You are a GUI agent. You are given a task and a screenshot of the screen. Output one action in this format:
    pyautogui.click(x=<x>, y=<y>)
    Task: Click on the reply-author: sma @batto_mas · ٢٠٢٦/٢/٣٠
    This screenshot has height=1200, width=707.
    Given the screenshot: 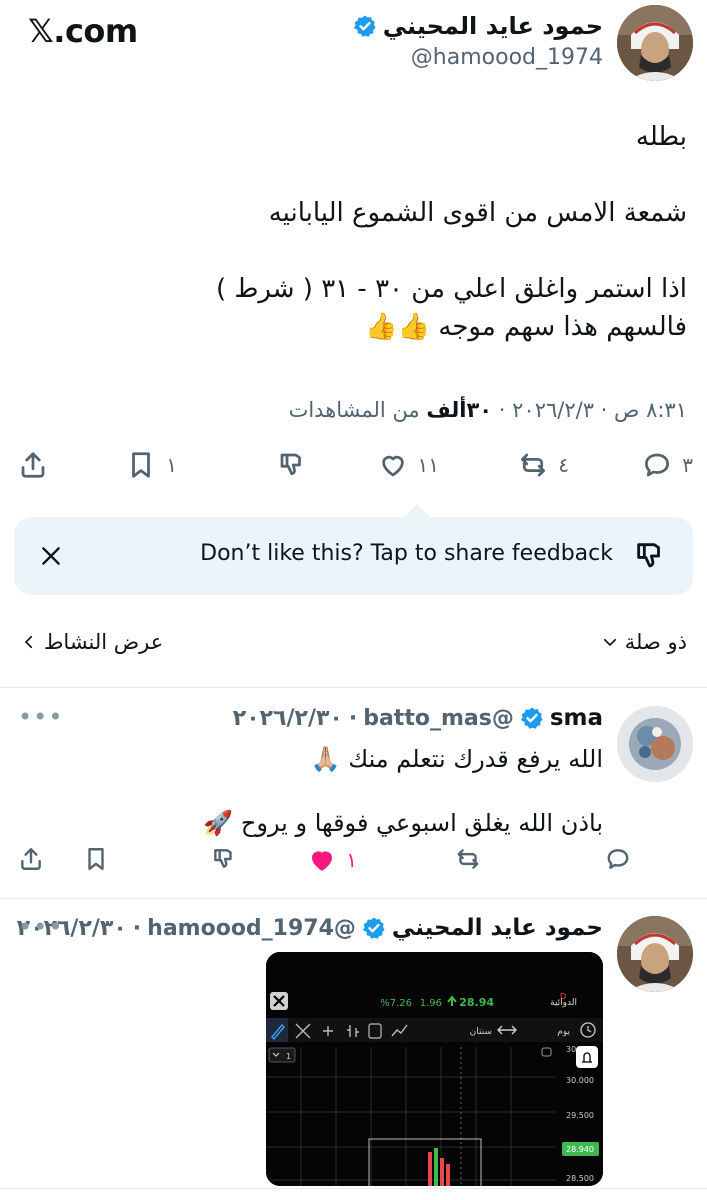 What is the action you would take?
    pyautogui.click(x=418, y=718)
    